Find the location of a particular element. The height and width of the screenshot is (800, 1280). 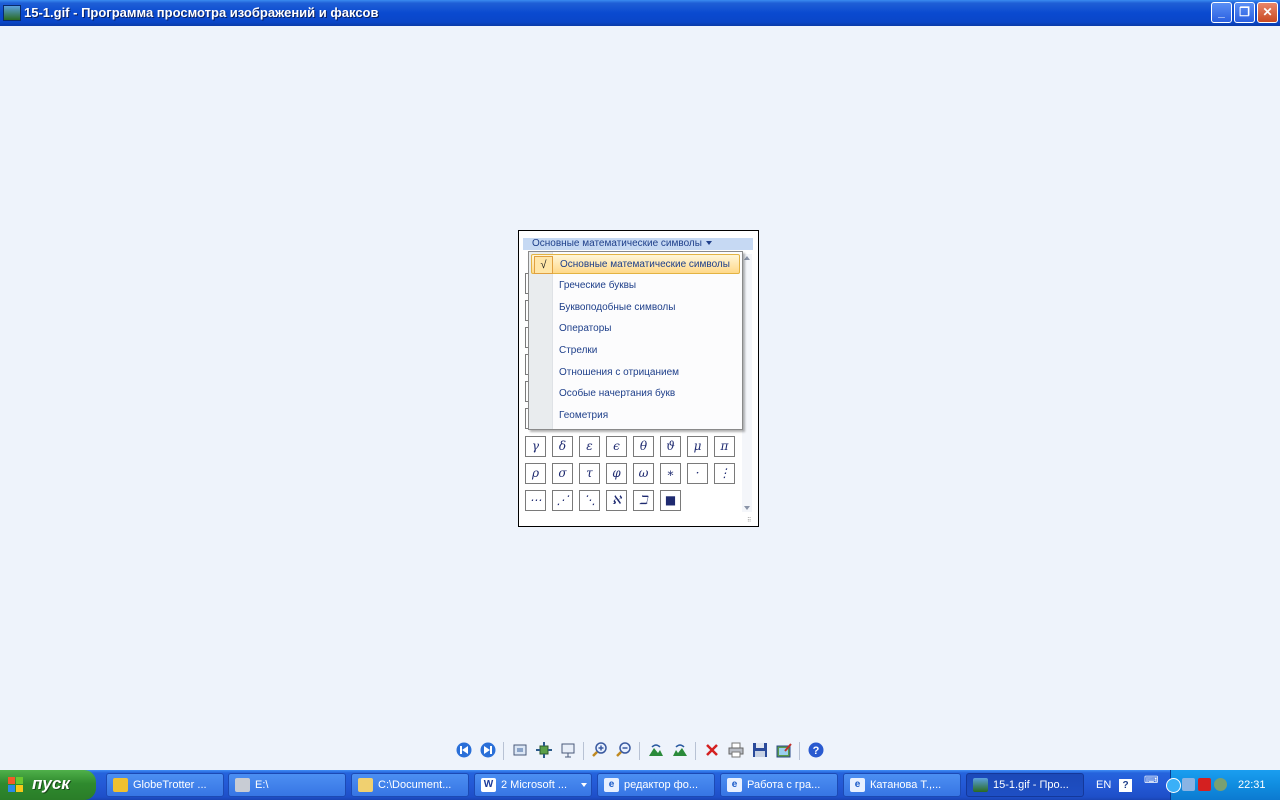

menu-item-label: Основные математические символы is located at coordinates (645, 264).